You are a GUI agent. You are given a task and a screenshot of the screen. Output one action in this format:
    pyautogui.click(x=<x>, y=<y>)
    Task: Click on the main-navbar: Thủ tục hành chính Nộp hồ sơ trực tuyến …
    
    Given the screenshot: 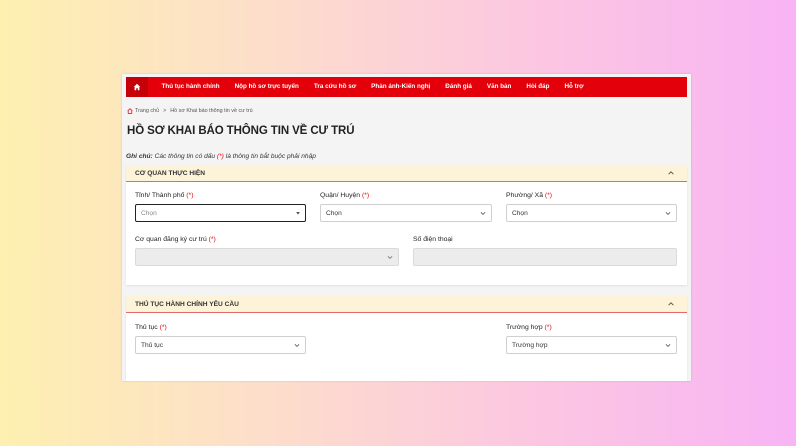 What is the action you would take?
    pyautogui.click(x=406, y=87)
    